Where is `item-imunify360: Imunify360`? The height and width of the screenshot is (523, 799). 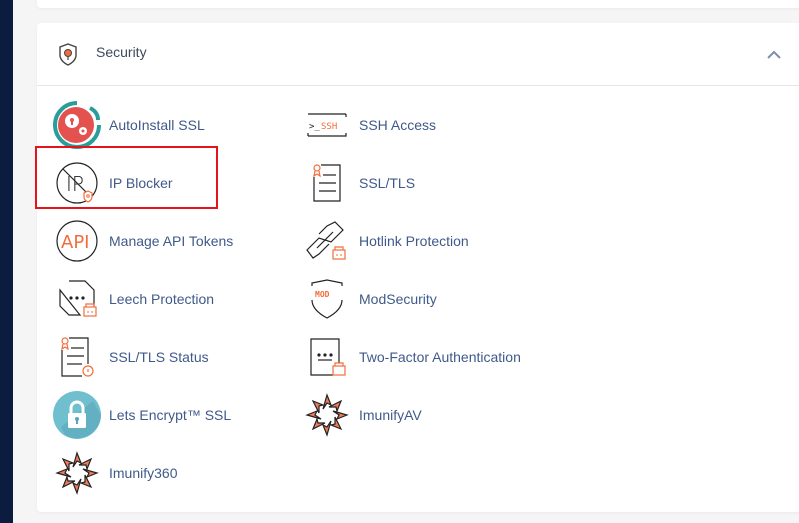 item-imunify360: Imunify360 is located at coordinates (114, 473).